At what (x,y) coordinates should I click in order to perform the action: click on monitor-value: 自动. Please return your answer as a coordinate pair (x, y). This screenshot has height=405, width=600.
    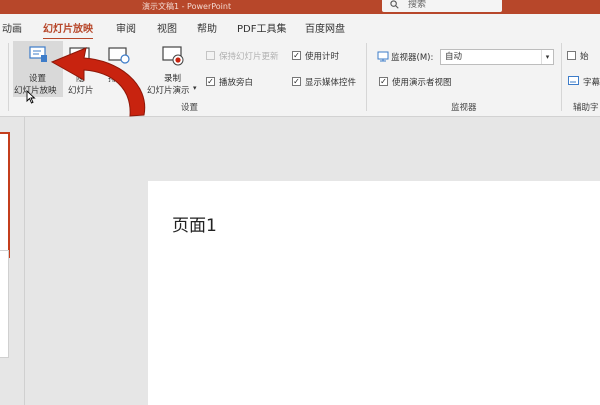
    Looking at the image, I should click on (454, 57).